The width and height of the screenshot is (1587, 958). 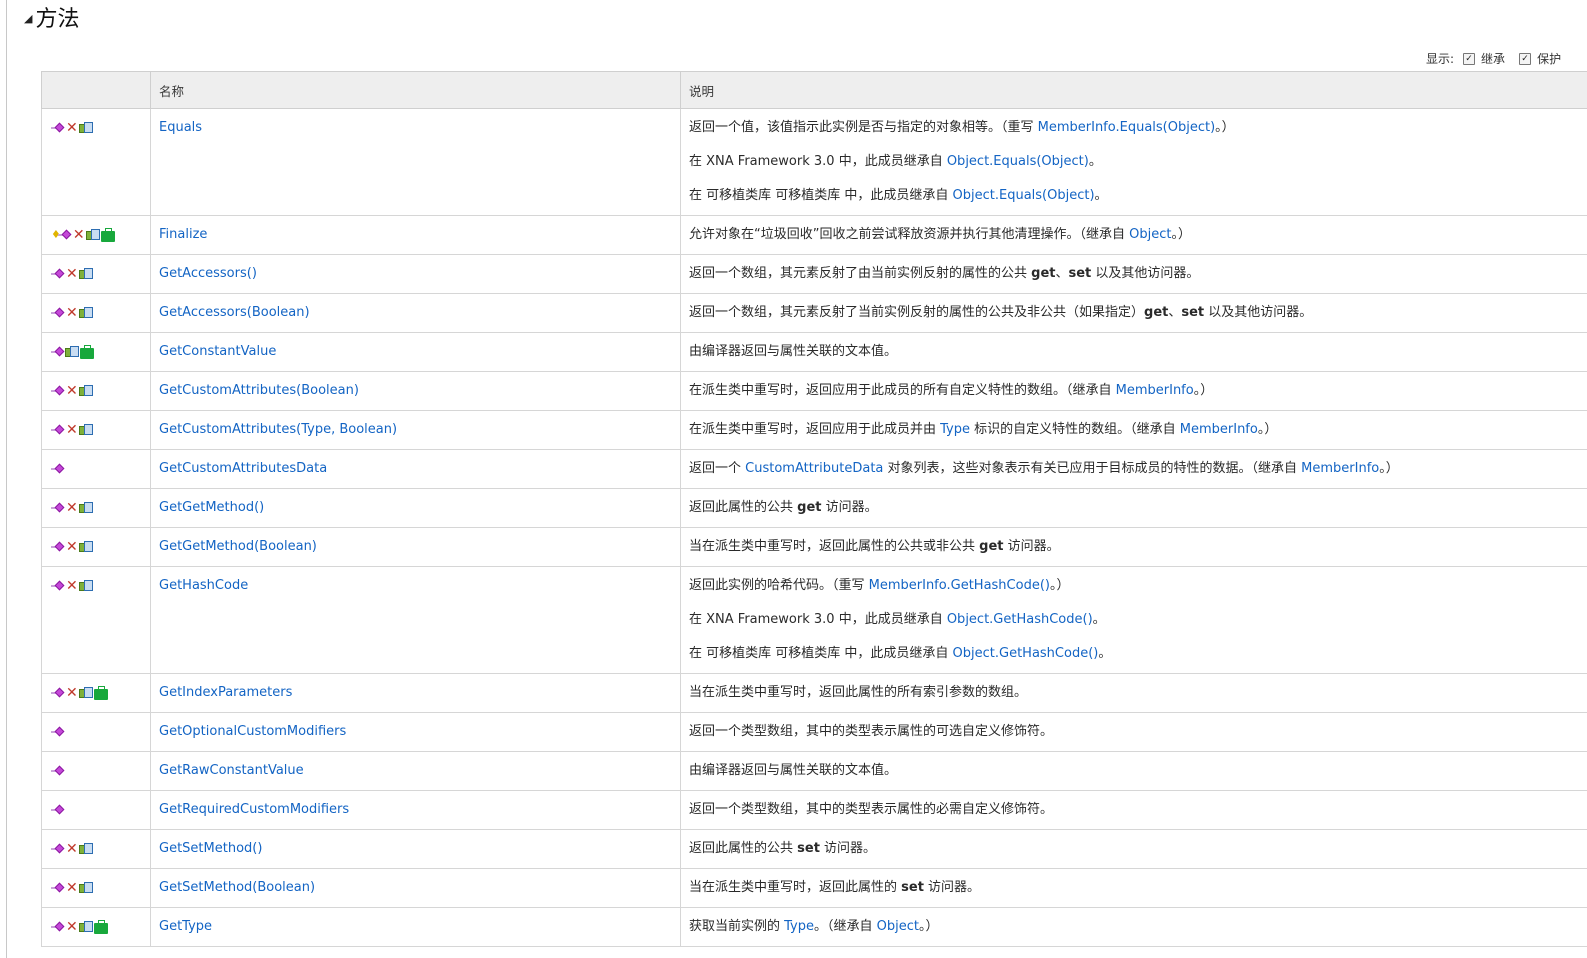 What do you see at coordinates (64, 235) in the screenshot?
I see `protected-method-icon` at bounding box center [64, 235].